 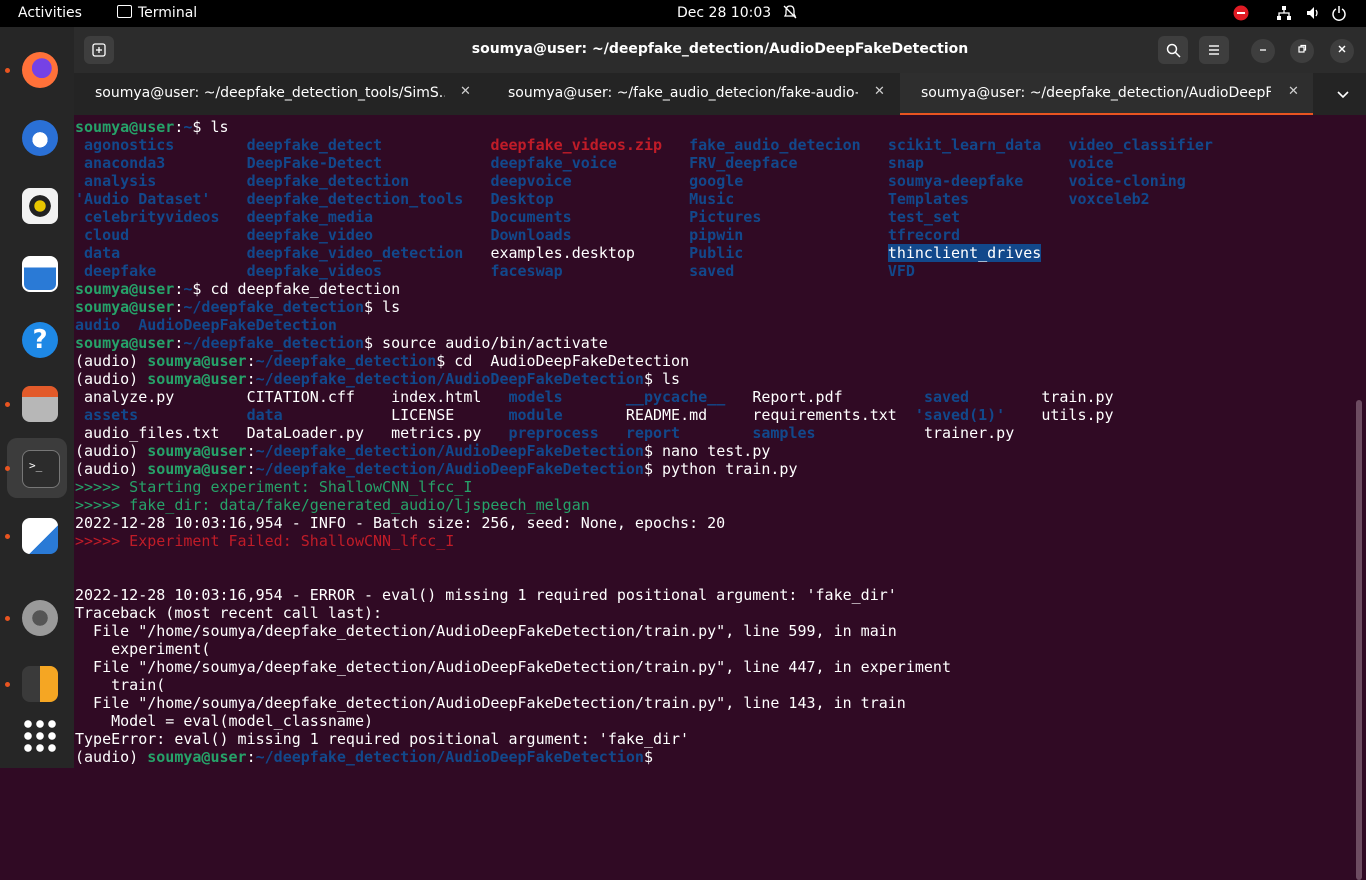 What do you see at coordinates (1214, 50) in the screenshot?
I see `menu-button` at bounding box center [1214, 50].